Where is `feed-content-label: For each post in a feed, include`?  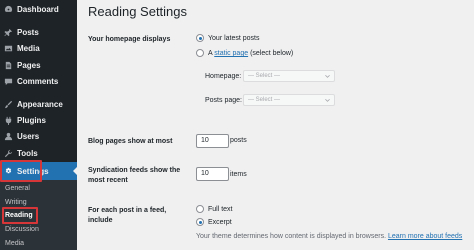 feed-content-label: For each post in a feed, include is located at coordinates (127, 216).